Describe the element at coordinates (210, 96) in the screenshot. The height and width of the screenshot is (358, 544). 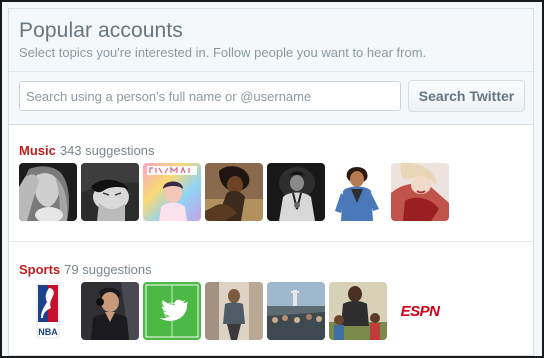
I see `search-input` at that location.